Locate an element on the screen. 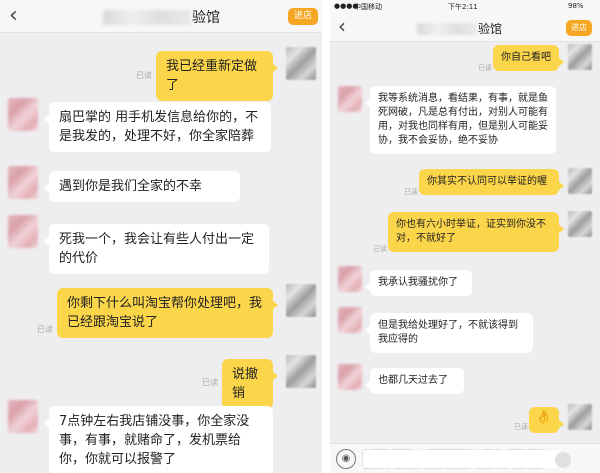 The width and height of the screenshot is (600, 473). message-bubble-incoming: 7点钟左右我店铺没事，你全家没事，有事，就赌命了，发机票给你，你就可以报警了 is located at coordinates (158, 439).